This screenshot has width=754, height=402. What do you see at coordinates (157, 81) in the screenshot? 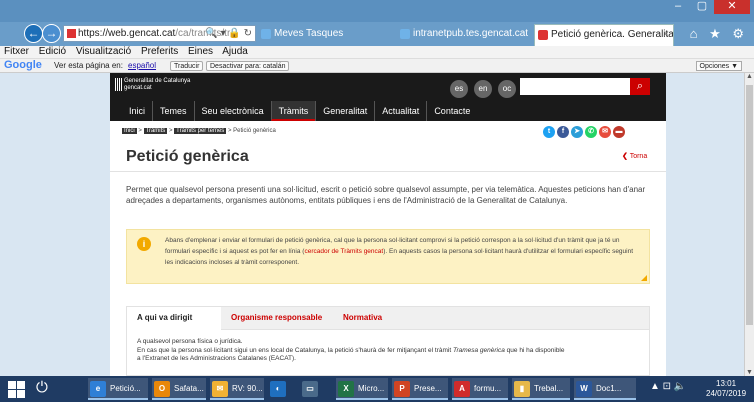
I see `logo-line1: Generalitat de Catalunya` at bounding box center [157, 81].